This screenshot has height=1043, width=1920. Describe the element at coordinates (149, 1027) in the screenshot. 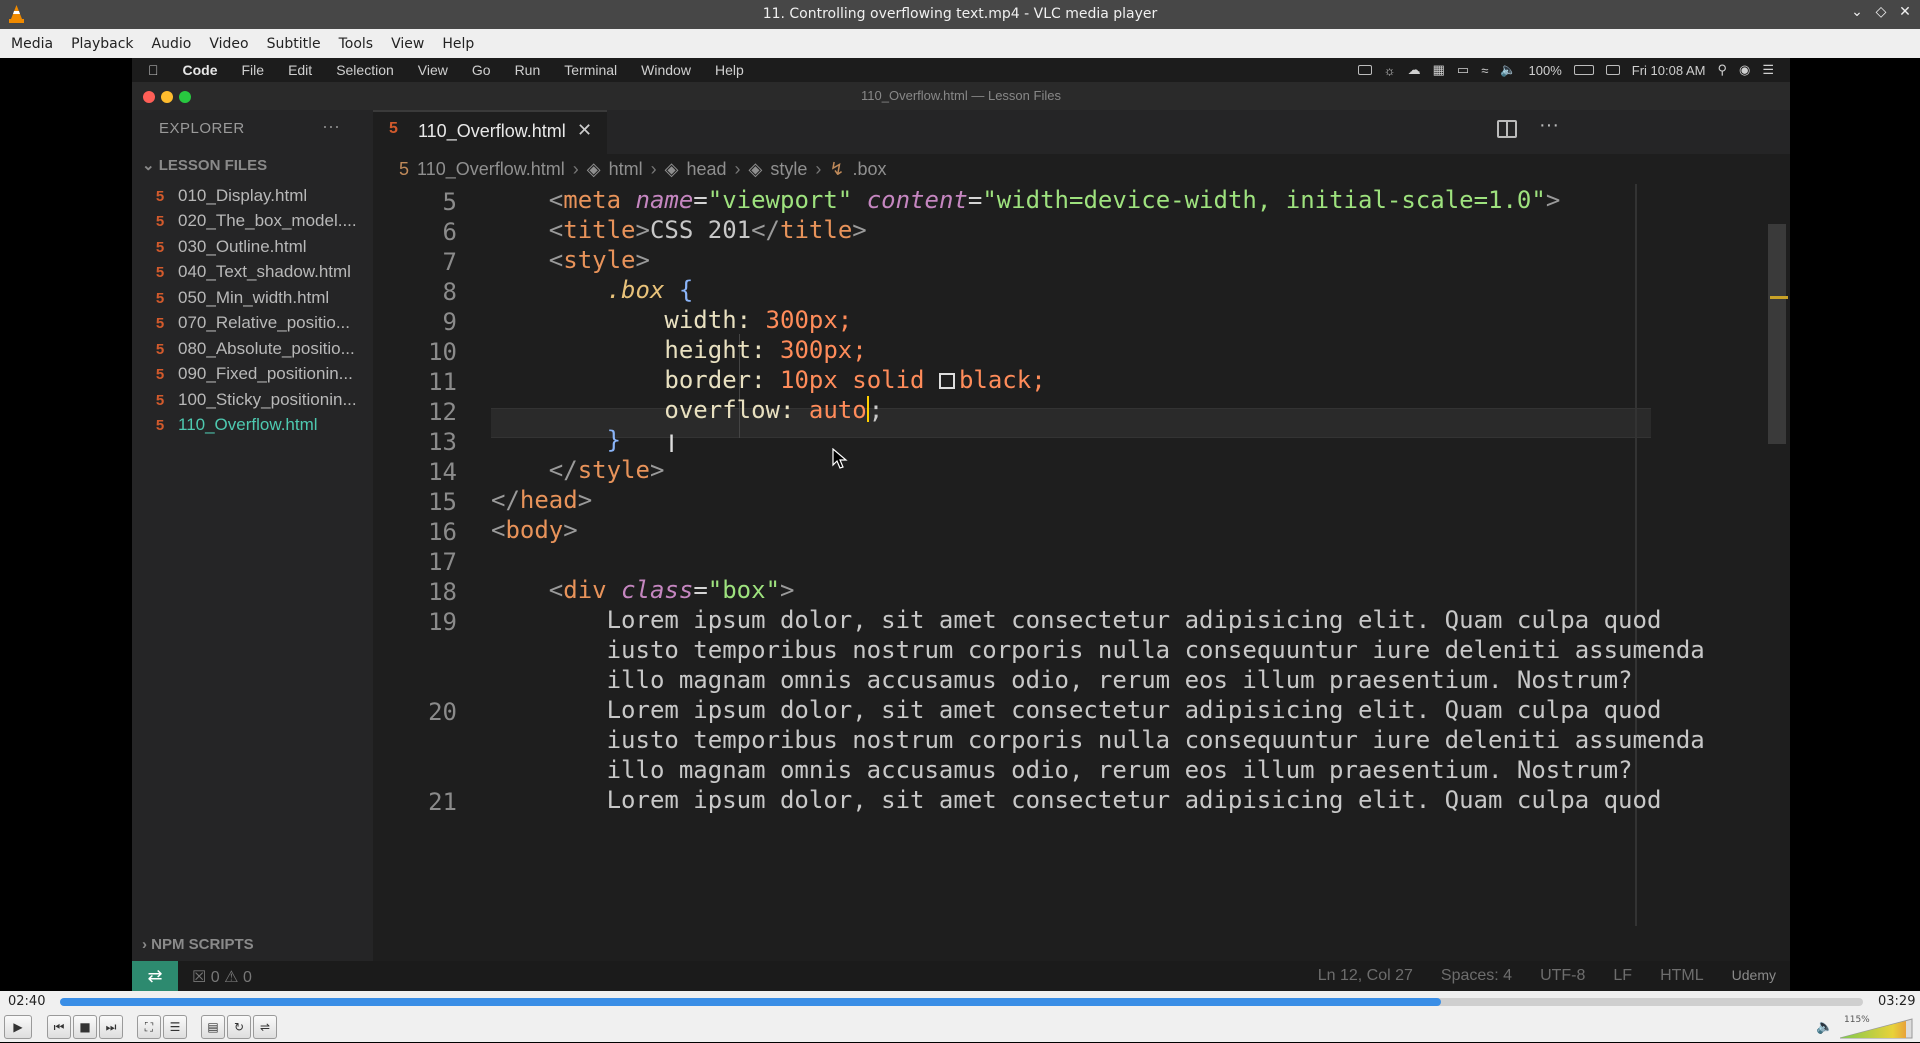

I see `fullscreen-button: ⛶` at that location.